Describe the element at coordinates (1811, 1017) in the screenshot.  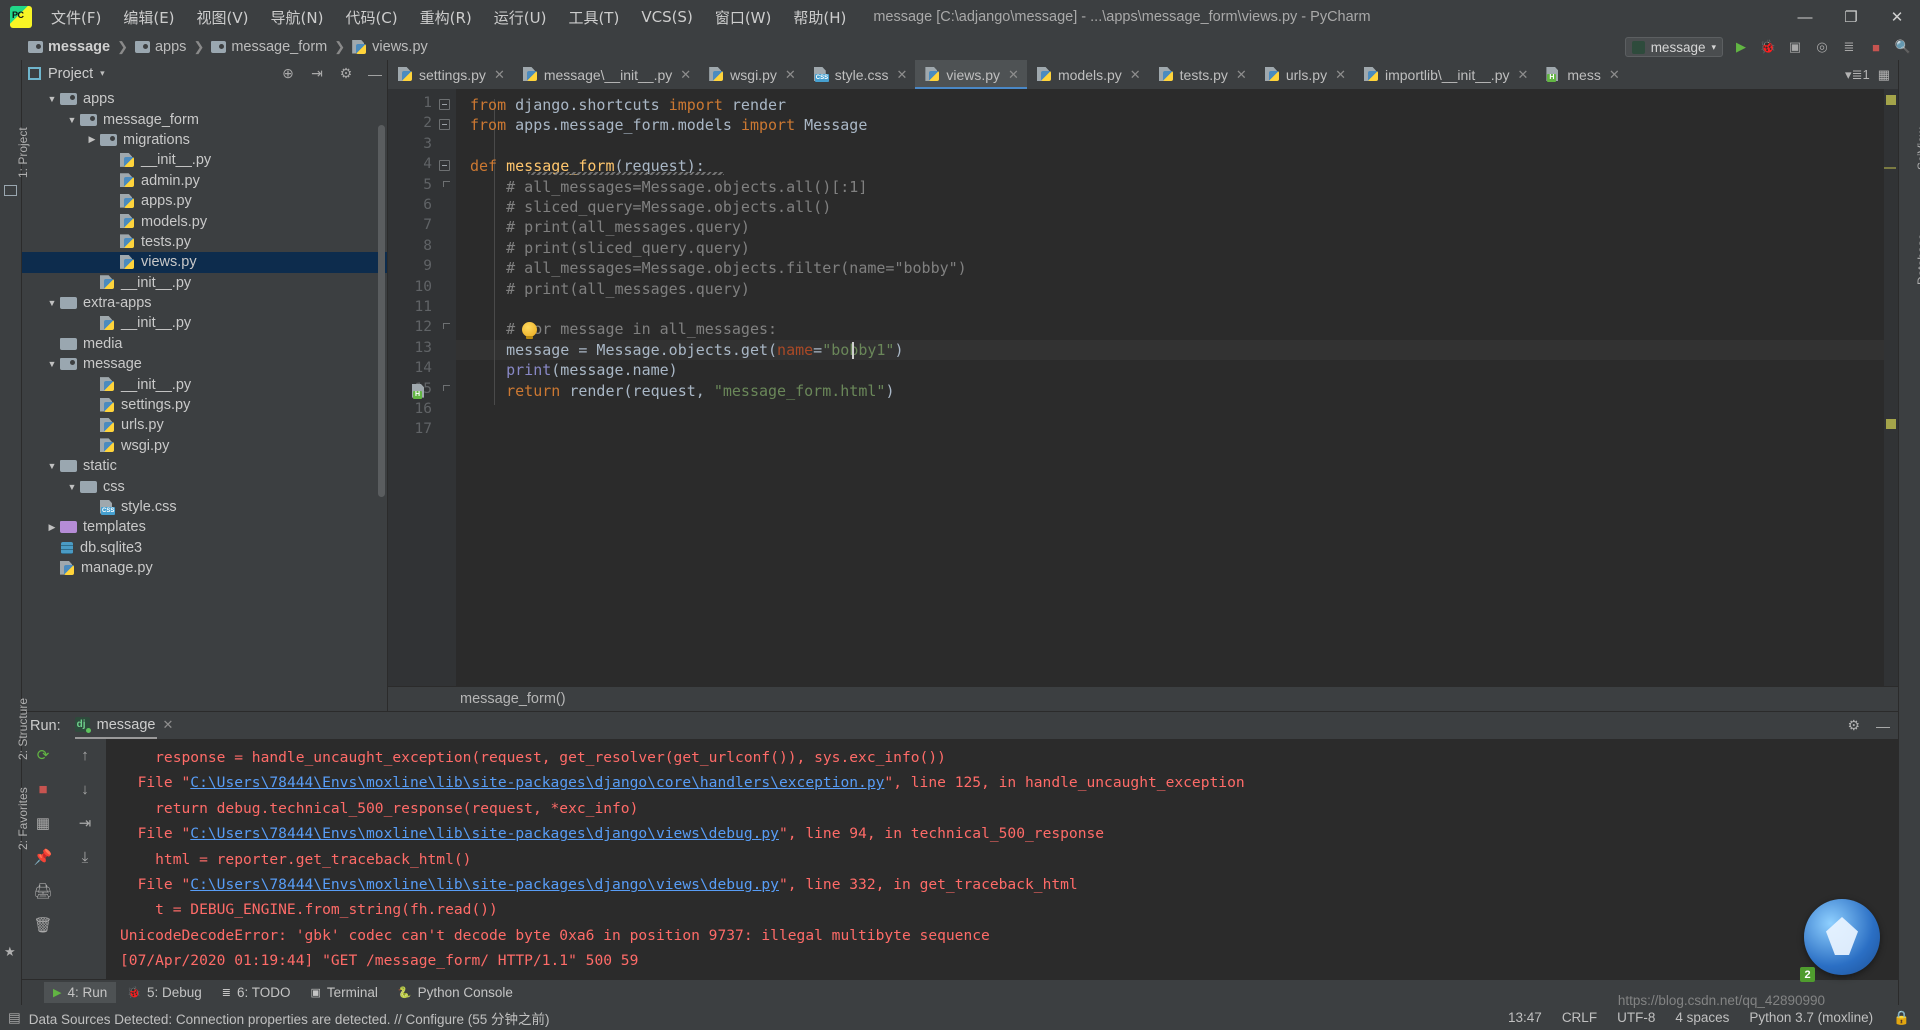
I see `status-interpreter: Python 3.7 (moxline)` at that location.